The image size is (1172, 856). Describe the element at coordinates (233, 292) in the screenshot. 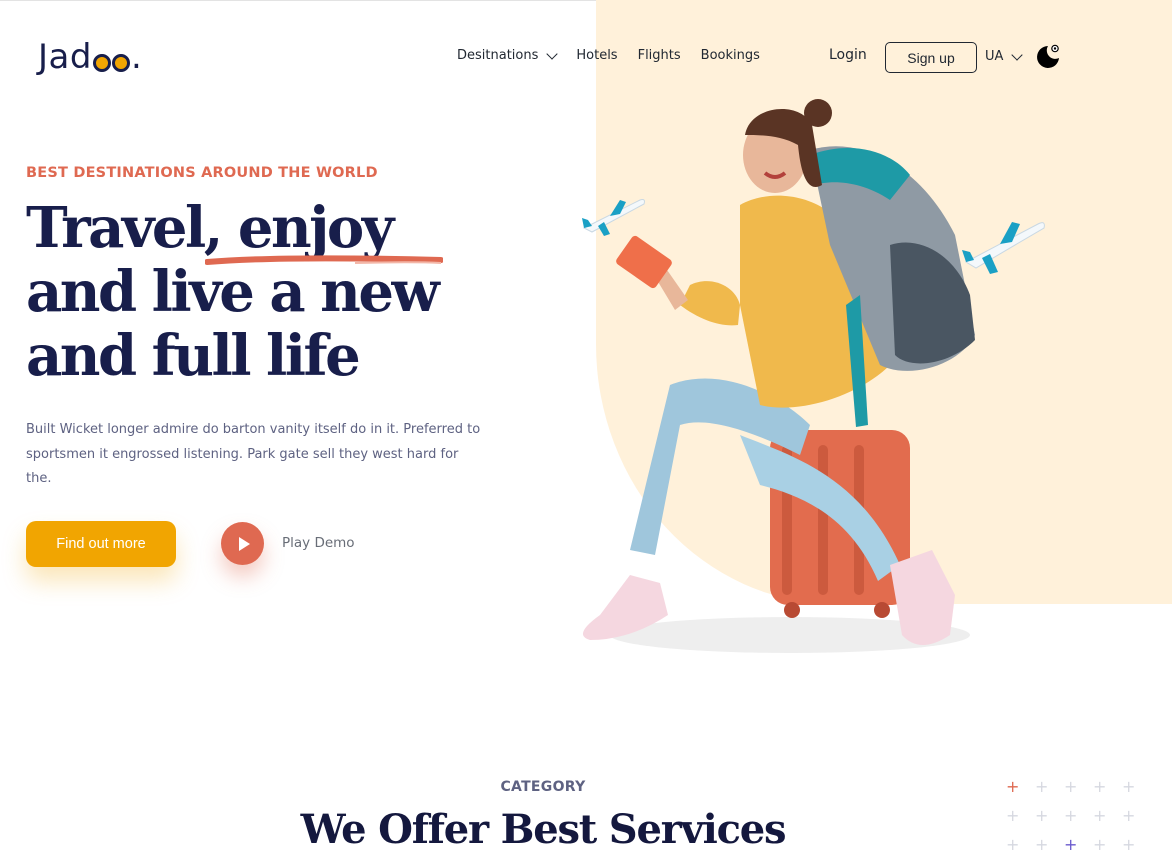

I see `hero-title-line: and live a new` at that location.